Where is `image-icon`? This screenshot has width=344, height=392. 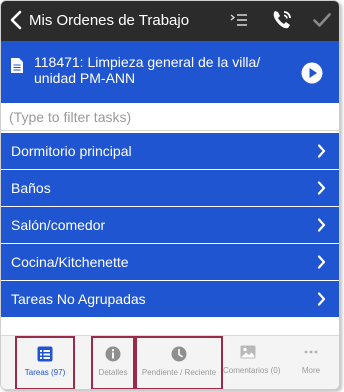 image-icon is located at coordinates (248, 352).